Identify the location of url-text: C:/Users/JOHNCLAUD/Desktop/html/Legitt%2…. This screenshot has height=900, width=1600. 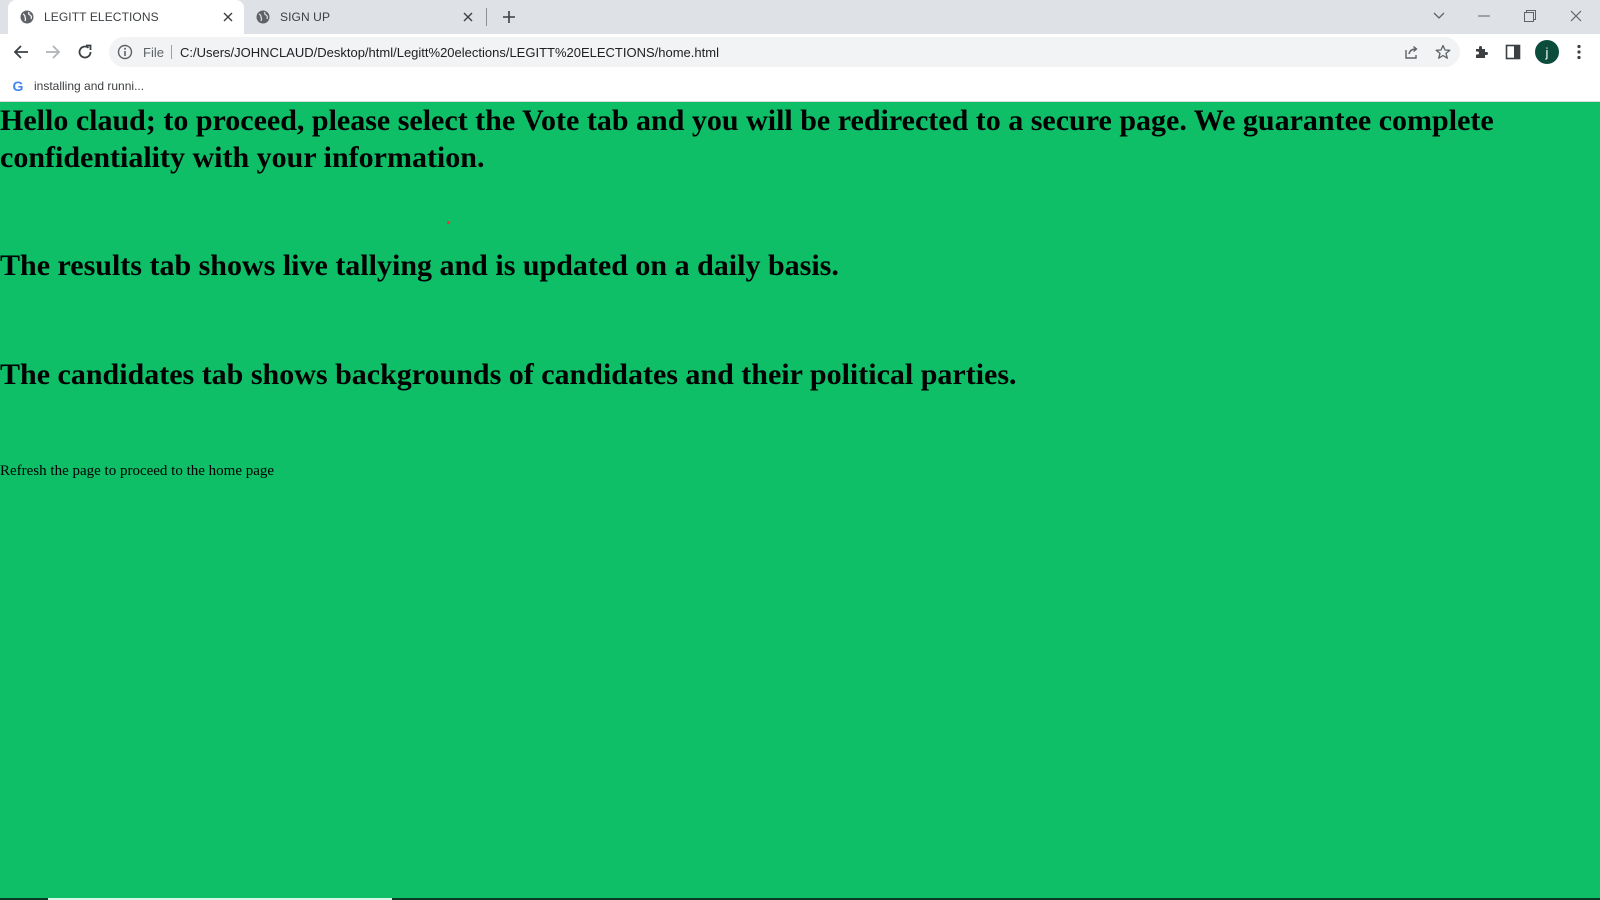
(449, 52).